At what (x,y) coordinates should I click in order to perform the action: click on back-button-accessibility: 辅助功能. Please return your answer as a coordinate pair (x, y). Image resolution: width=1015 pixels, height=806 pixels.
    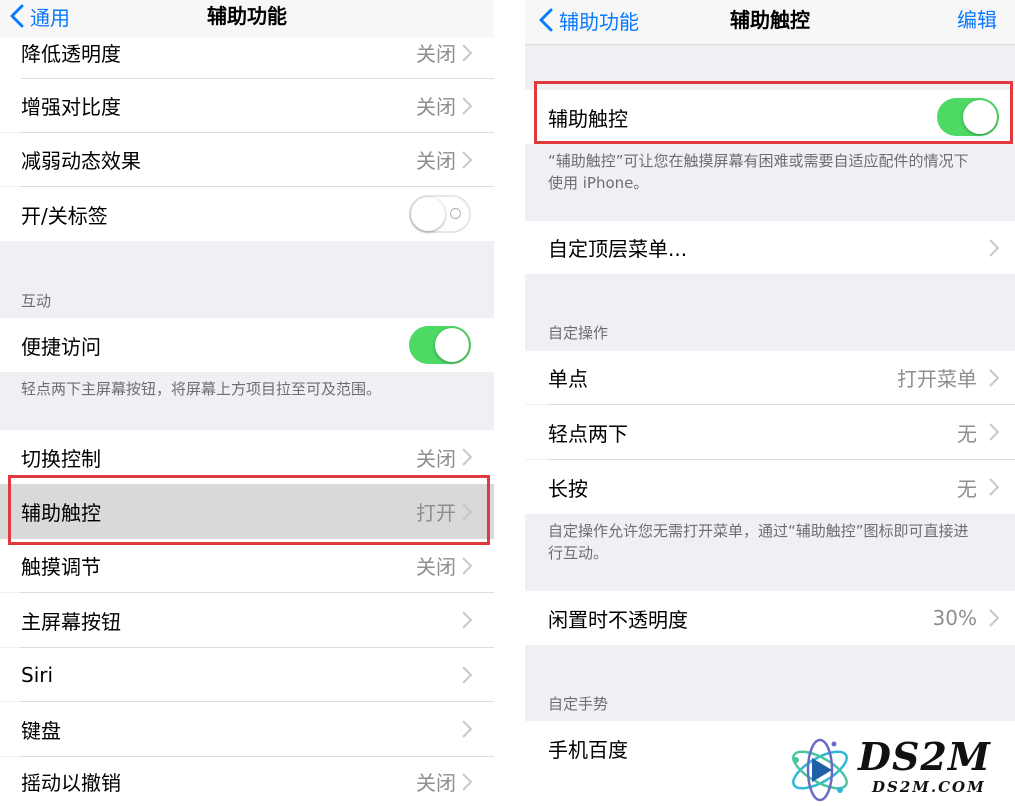
    Looking at the image, I should click on (589, 20).